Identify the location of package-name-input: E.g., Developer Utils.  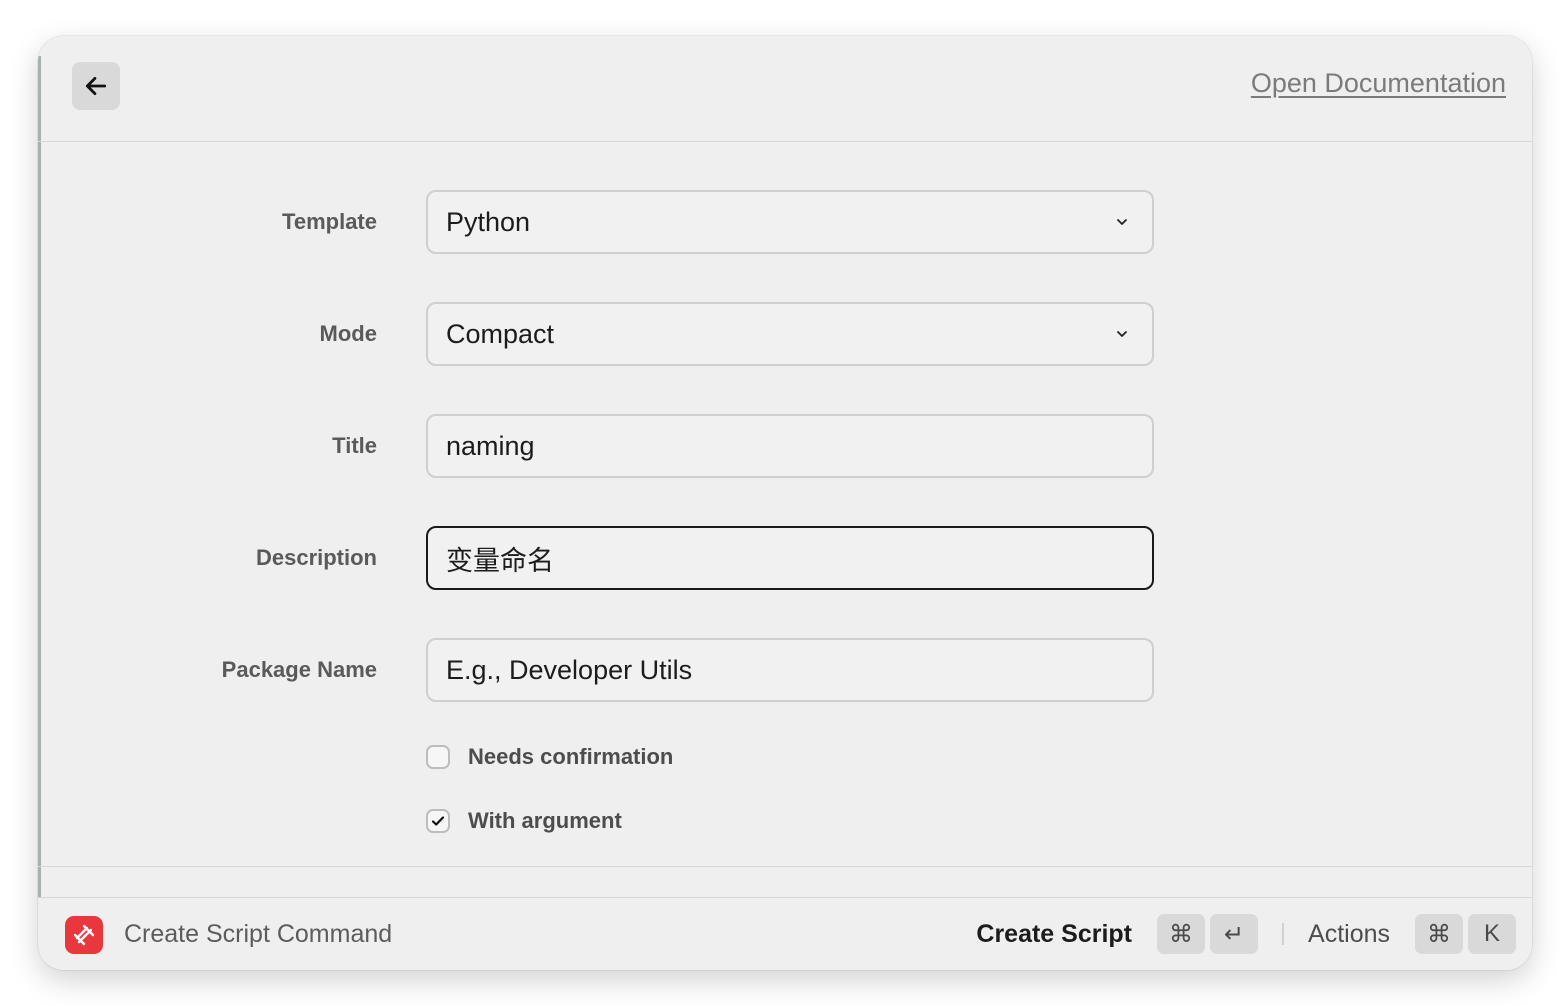
(790, 670).